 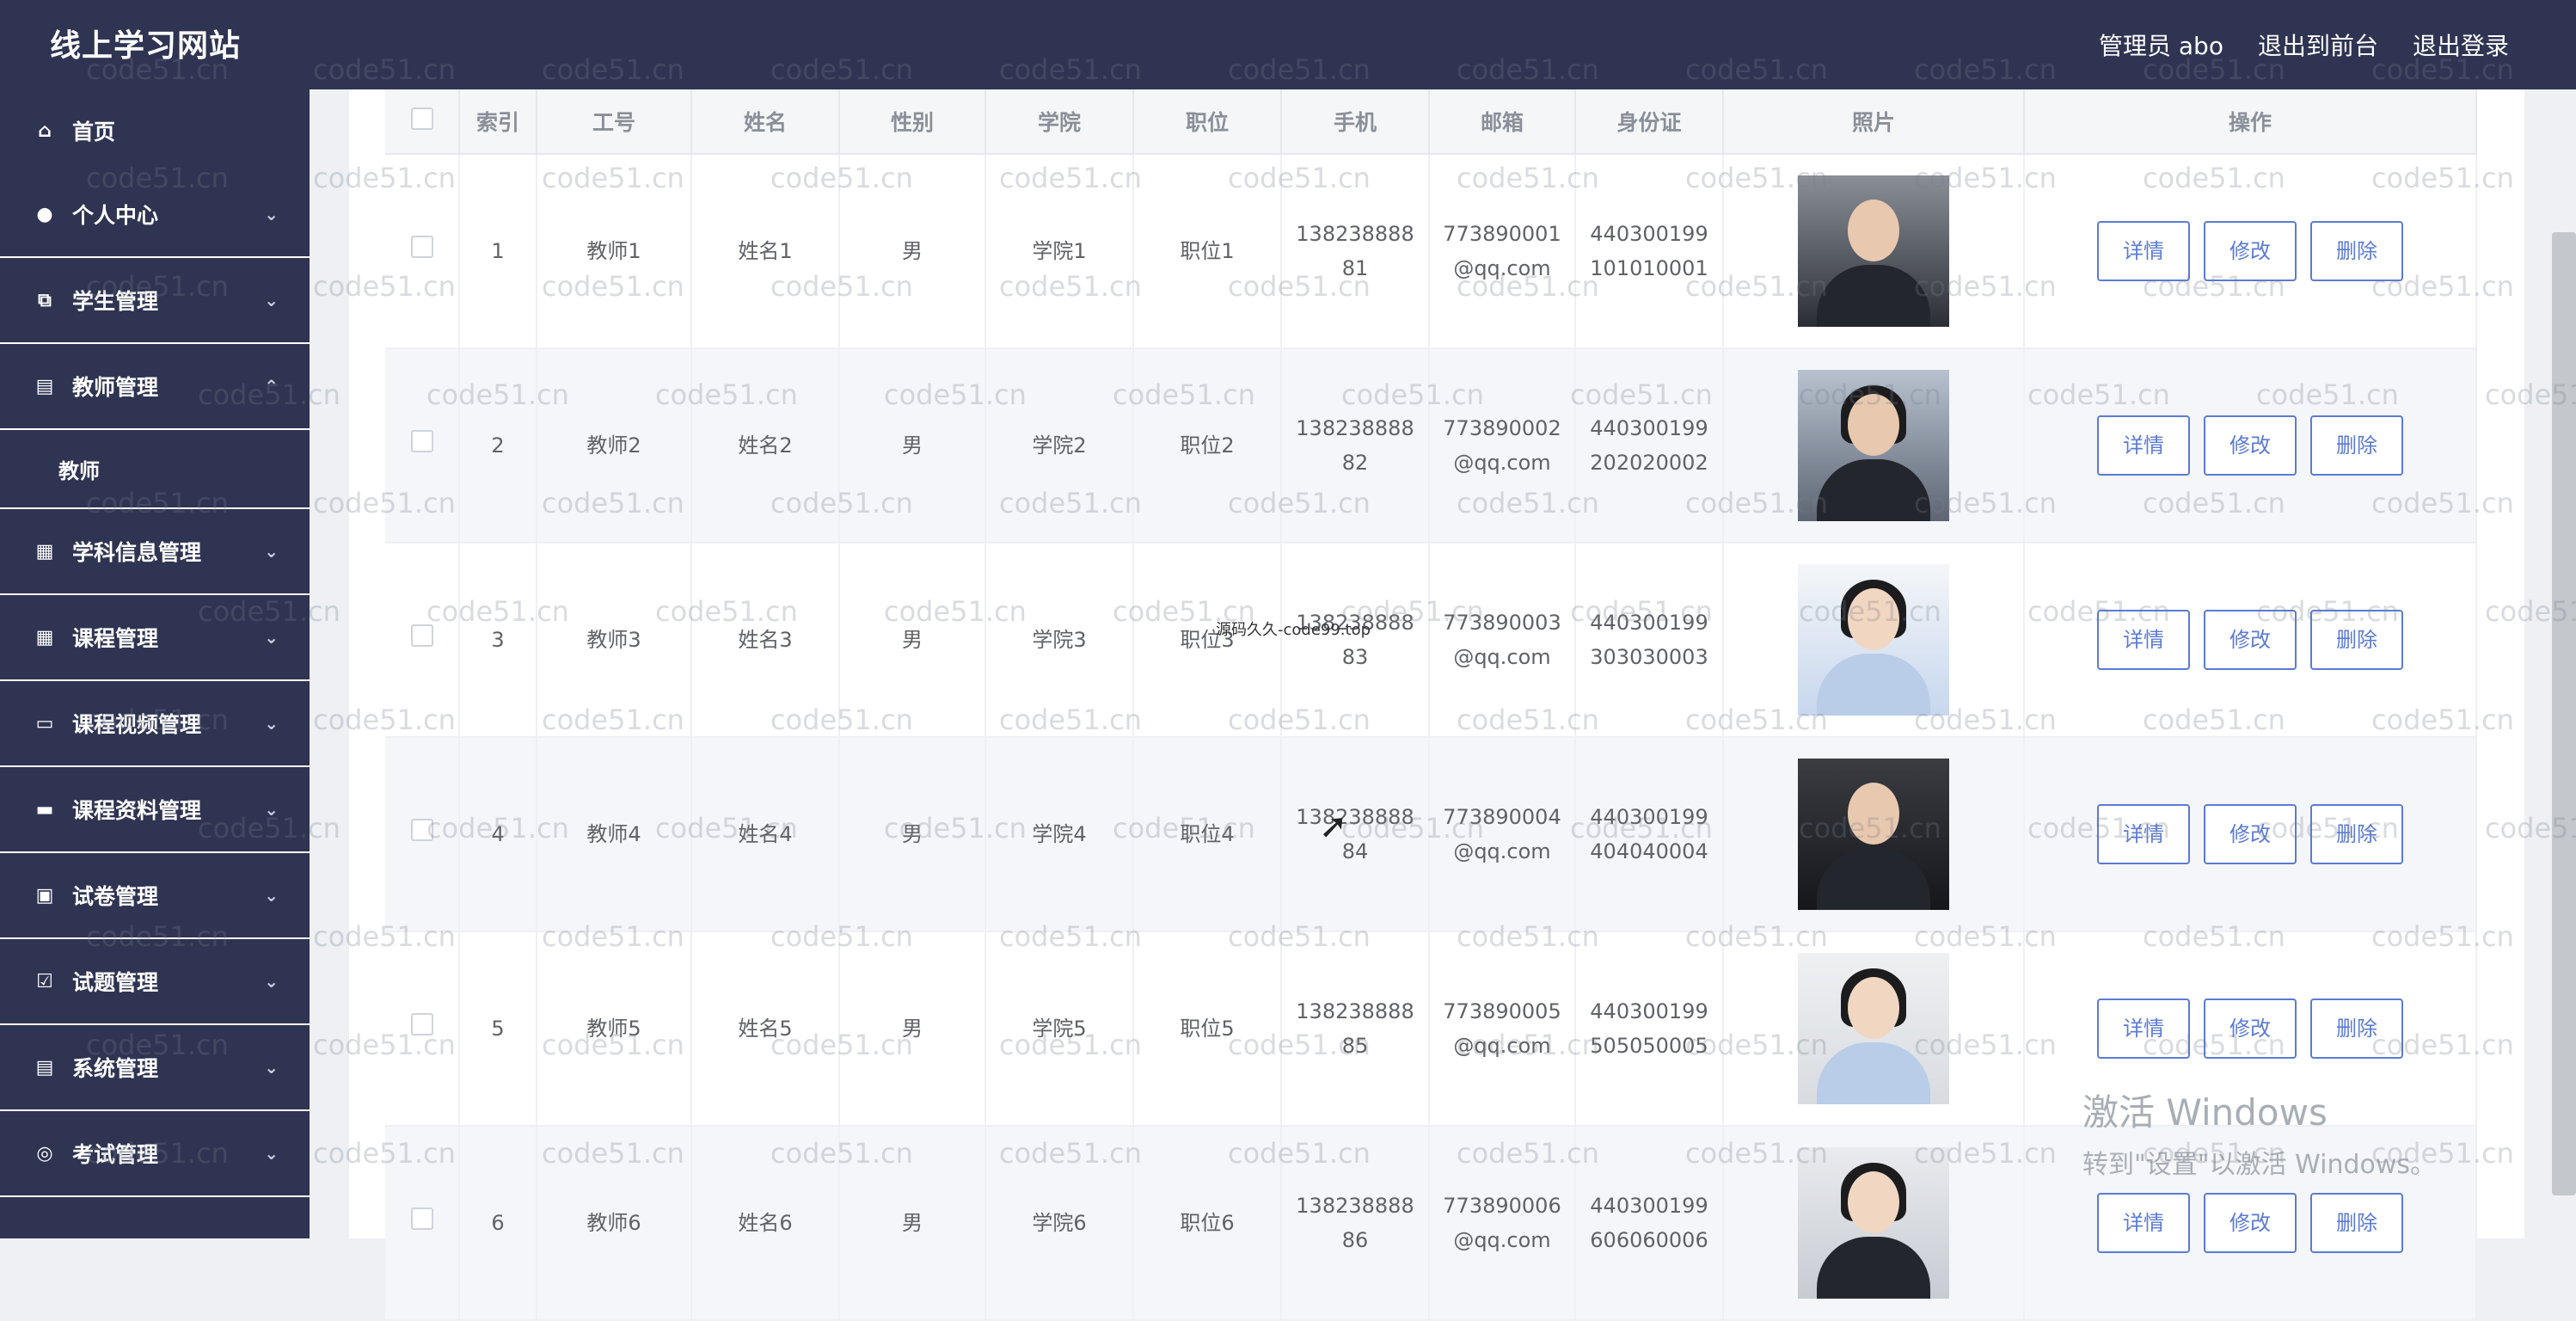 What do you see at coordinates (1059, 1223) in the screenshot?
I see `cell-college: 学院6` at bounding box center [1059, 1223].